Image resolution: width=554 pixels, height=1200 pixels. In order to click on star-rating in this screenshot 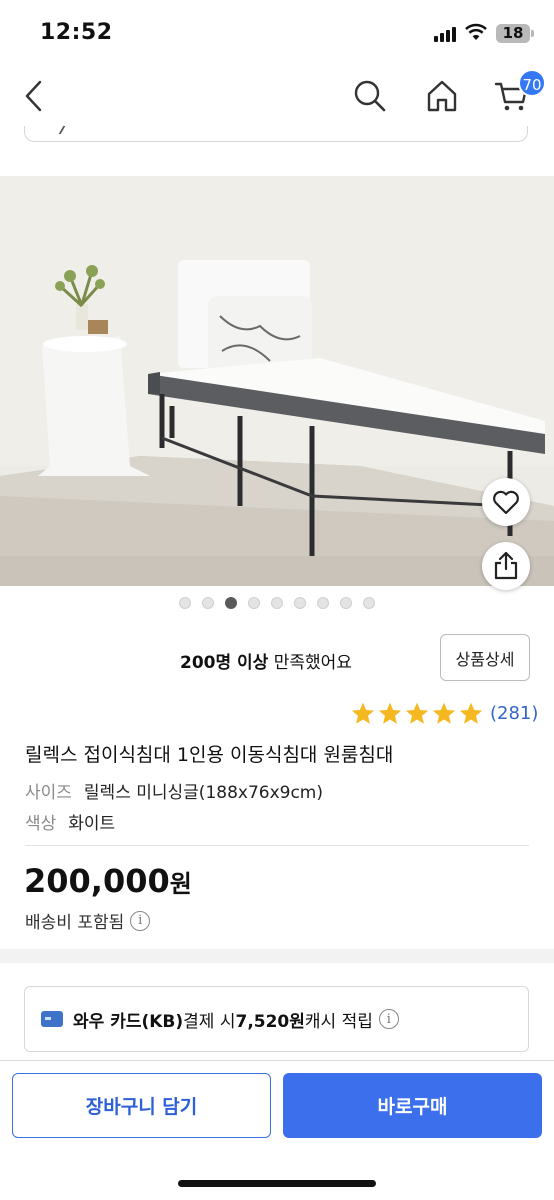, I will do `click(417, 713)`.